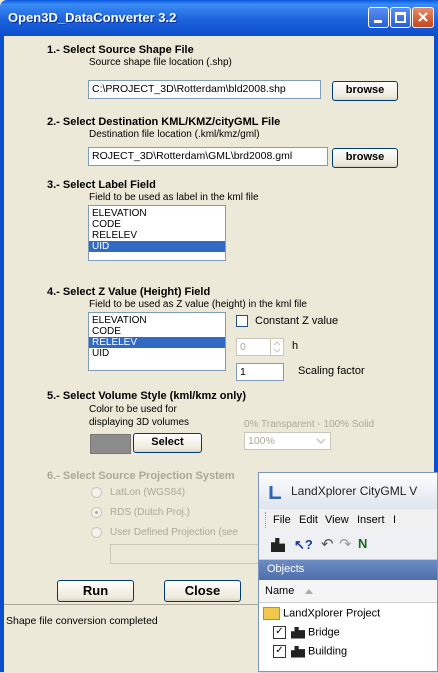 The image size is (438, 673). Describe the element at coordinates (337, 520) in the screenshot. I see `menu-view: View` at that location.